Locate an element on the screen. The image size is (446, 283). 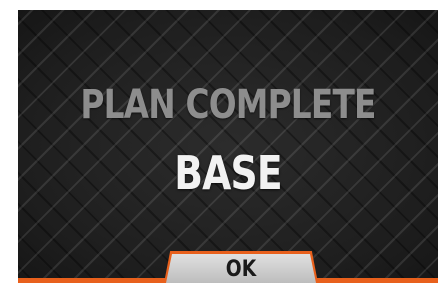
ok-button-label: OK is located at coordinates (241, 269).